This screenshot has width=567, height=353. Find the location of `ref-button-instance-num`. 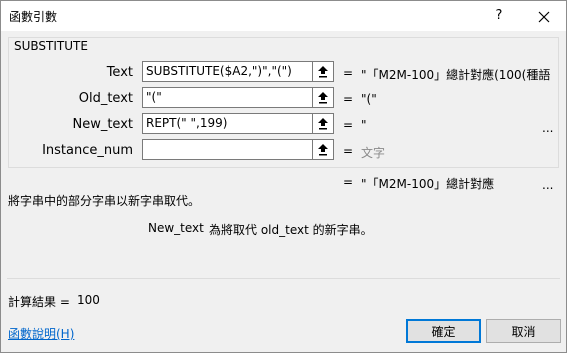

ref-button-instance-num is located at coordinates (323, 149).